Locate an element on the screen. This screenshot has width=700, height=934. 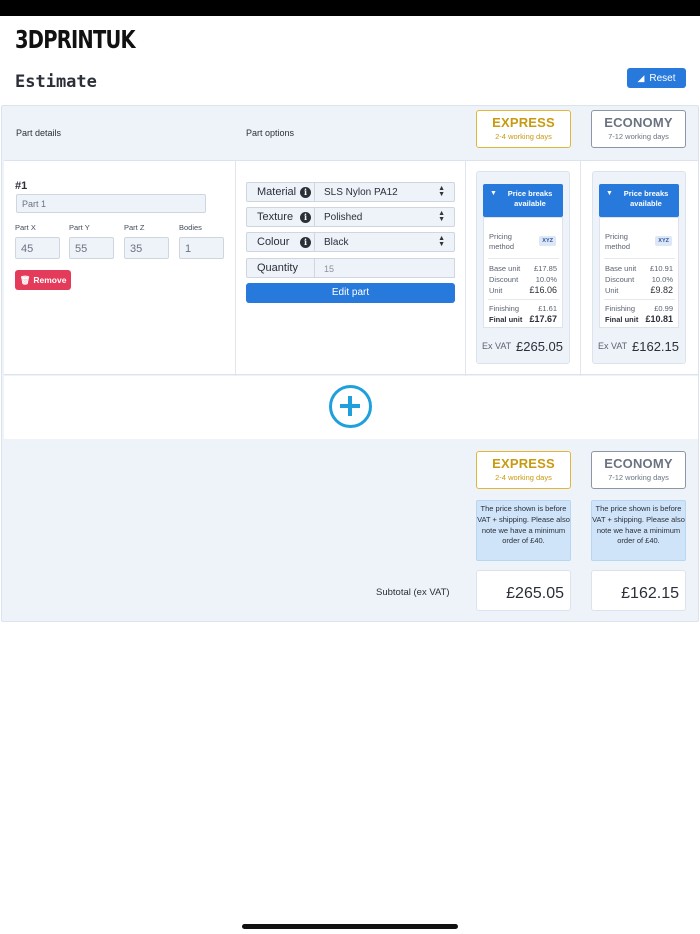
material-value: SLS Nylon PA12 is located at coordinates (361, 192).